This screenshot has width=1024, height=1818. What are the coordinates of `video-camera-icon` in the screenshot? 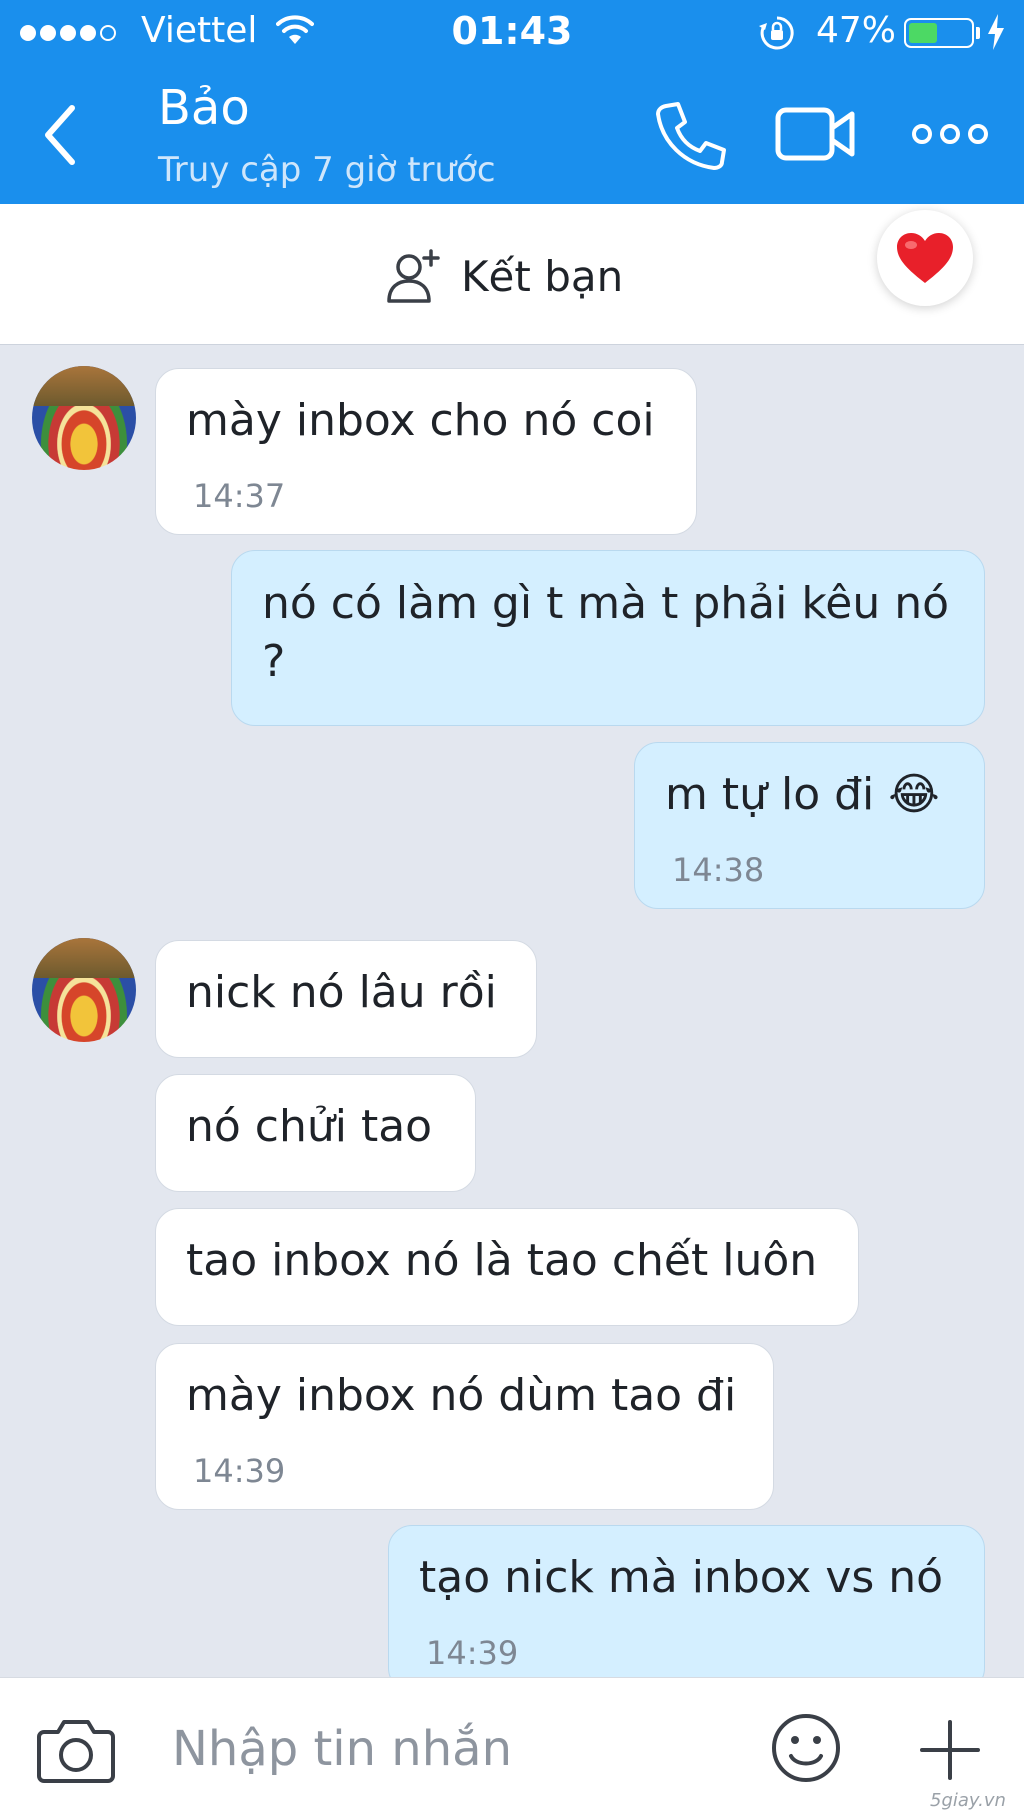 It's located at (815, 134).